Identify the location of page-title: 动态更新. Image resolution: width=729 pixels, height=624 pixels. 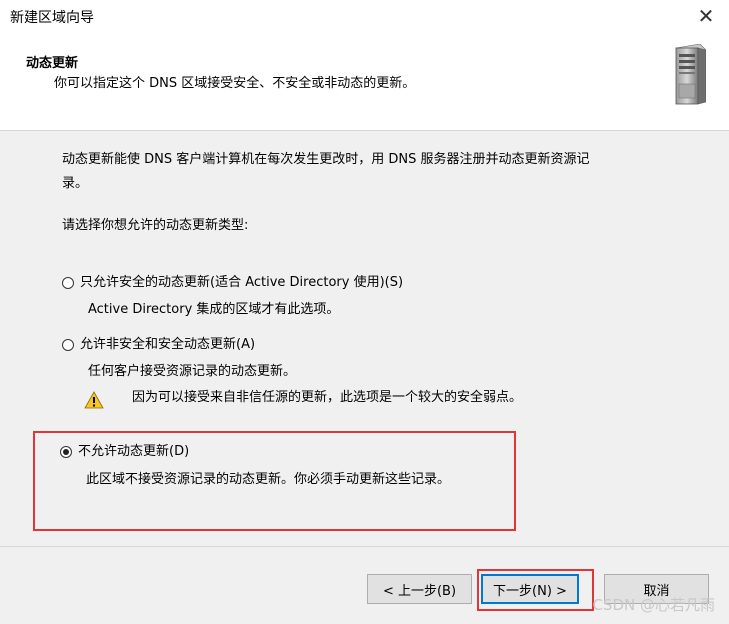
(52, 63).